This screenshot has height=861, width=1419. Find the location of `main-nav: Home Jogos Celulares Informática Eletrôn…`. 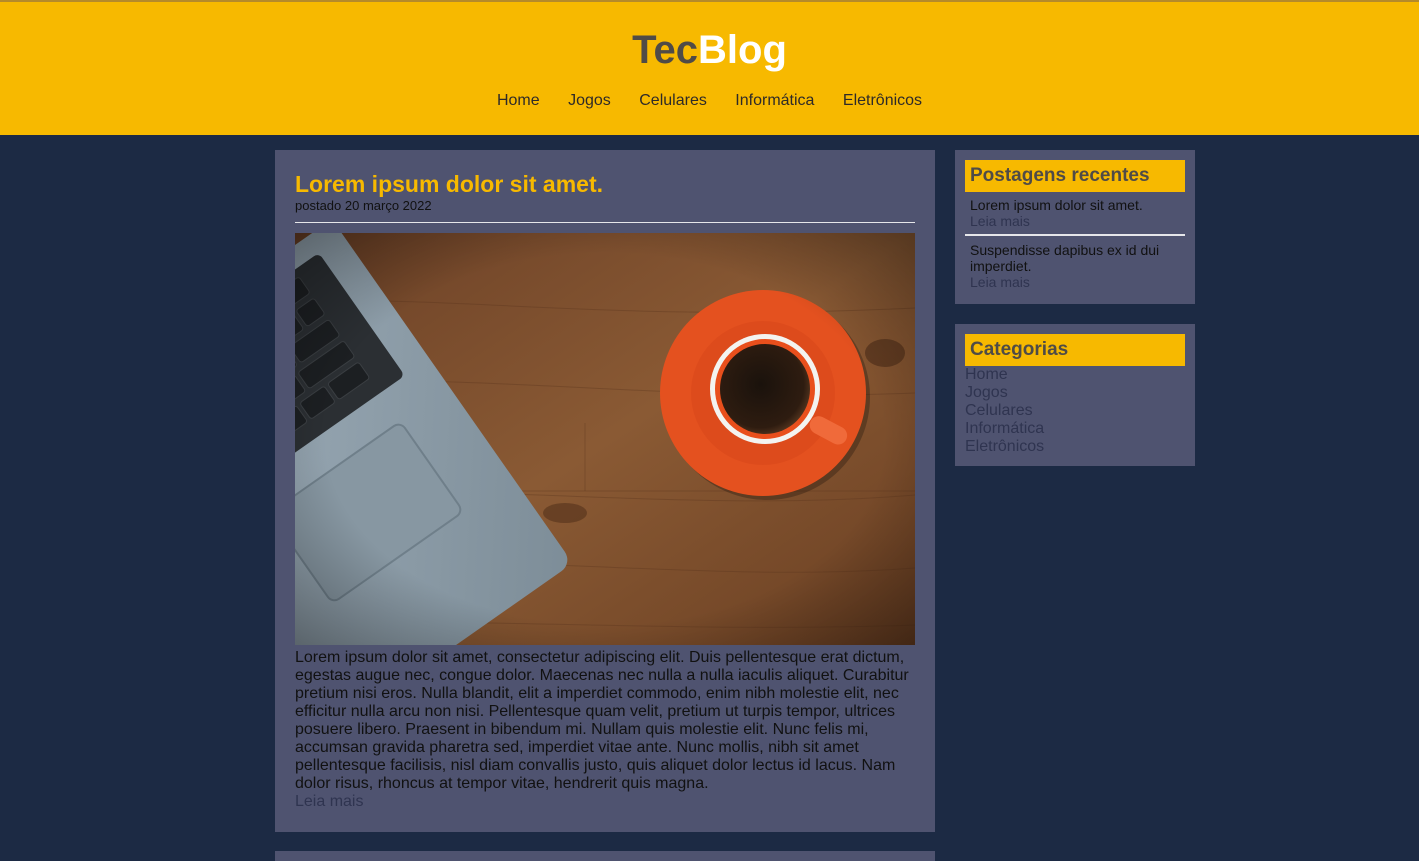

main-nav: Home Jogos Celulares Informática Eletrôn… is located at coordinates (709, 101).